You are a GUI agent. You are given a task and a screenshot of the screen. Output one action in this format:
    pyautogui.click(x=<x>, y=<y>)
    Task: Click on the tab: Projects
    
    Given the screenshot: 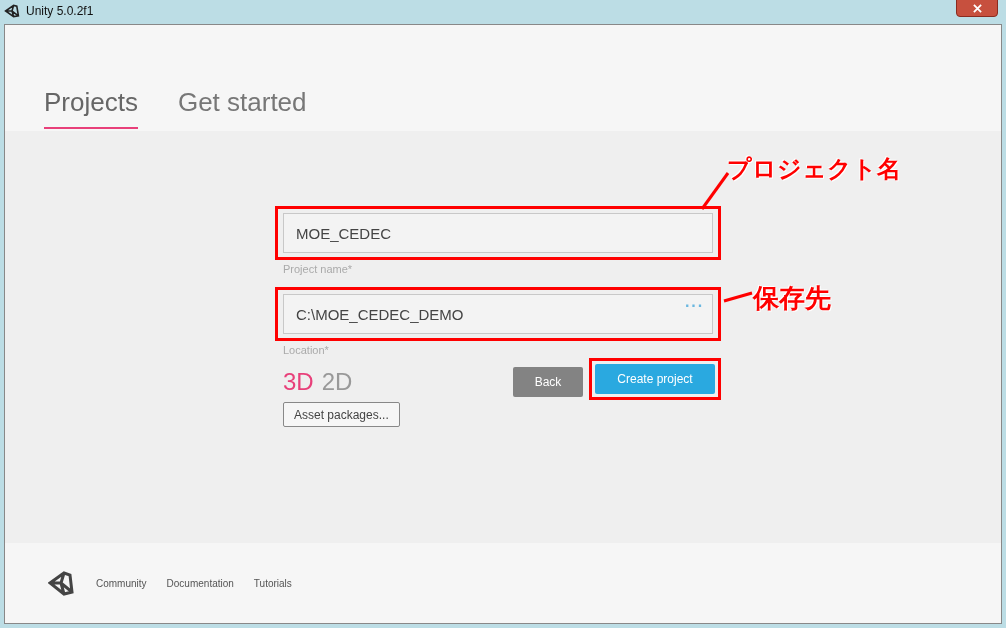 What is the action you would take?
    pyautogui.click(x=91, y=108)
    